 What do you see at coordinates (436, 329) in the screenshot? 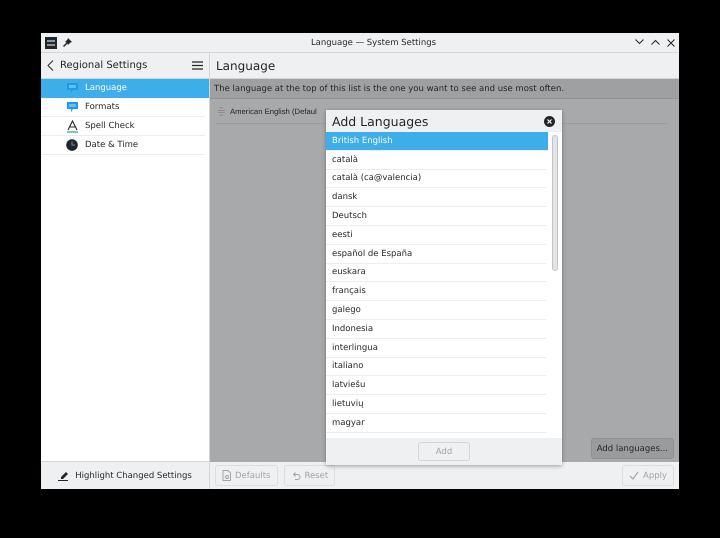
I see `language-option: Indonesia` at bounding box center [436, 329].